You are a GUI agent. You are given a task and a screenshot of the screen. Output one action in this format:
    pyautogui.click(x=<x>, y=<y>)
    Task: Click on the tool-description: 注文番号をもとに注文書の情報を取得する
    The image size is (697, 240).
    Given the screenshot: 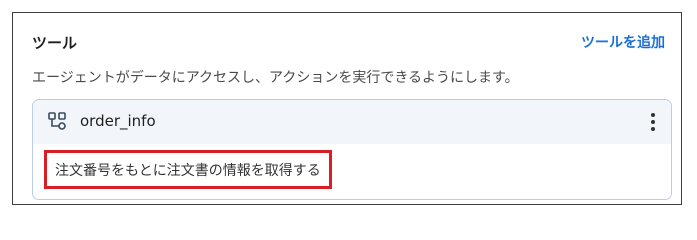 What is the action you would take?
    pyautogui.click(x=188, y=170)
    